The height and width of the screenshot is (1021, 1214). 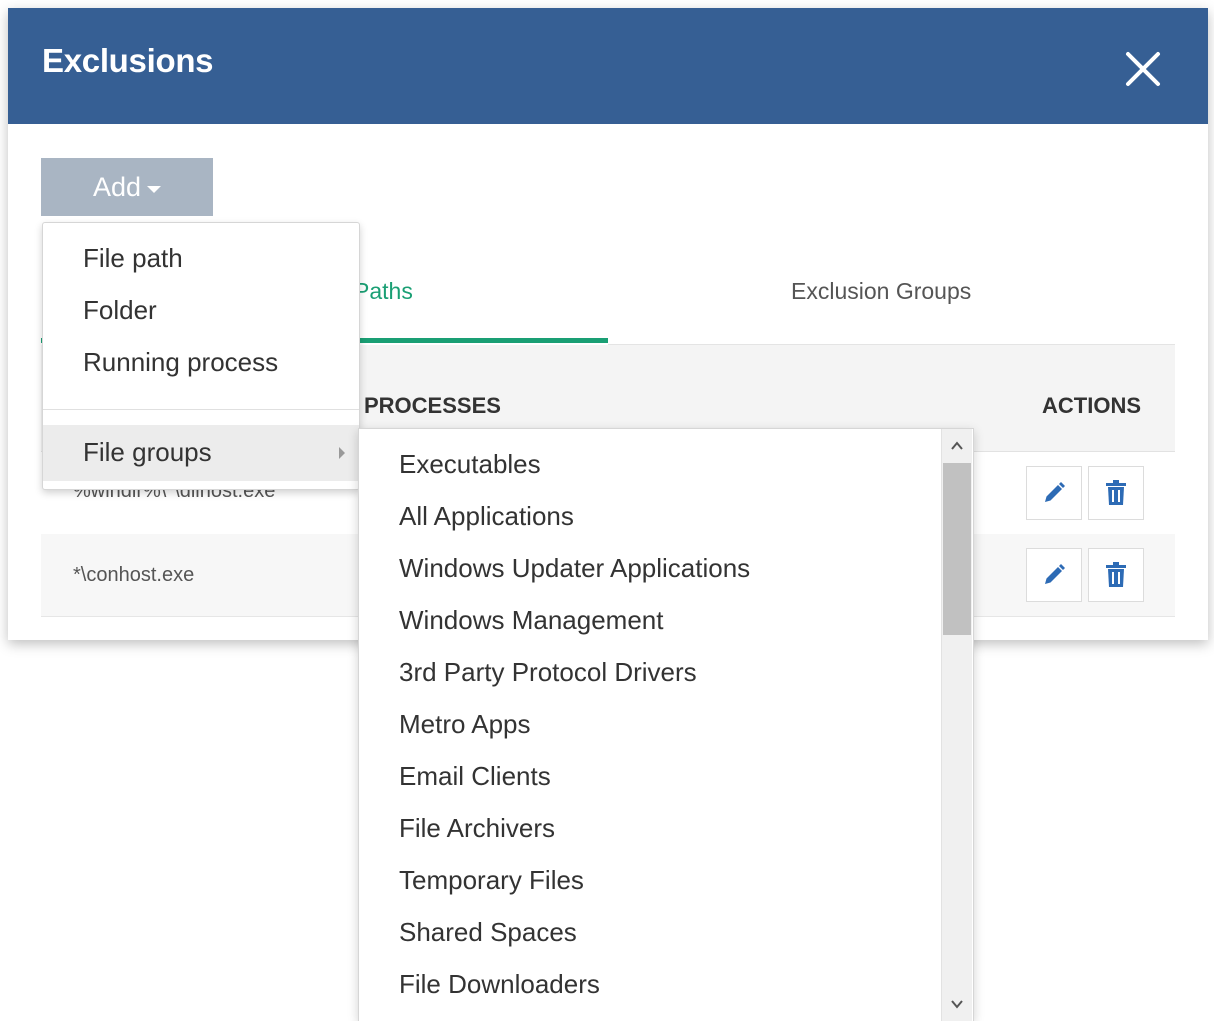 I want to click on submenu-item-shared-spaces: Shared Spaces, so click(x=488, y=932).